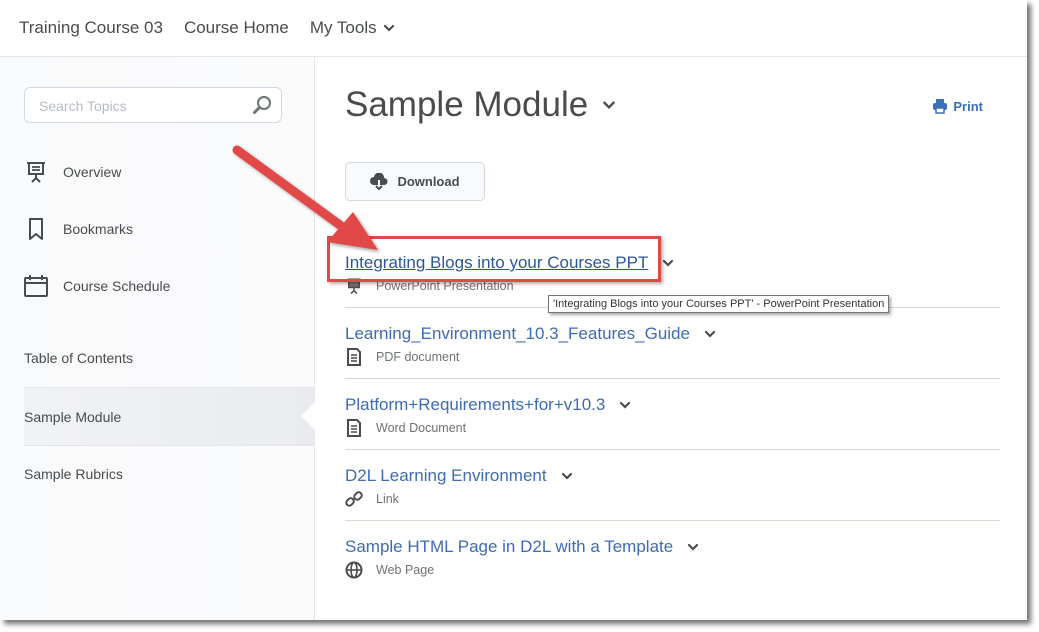 This screenshot has width=1039, height=632. I want to click on printer-icon, so click(940, 106).